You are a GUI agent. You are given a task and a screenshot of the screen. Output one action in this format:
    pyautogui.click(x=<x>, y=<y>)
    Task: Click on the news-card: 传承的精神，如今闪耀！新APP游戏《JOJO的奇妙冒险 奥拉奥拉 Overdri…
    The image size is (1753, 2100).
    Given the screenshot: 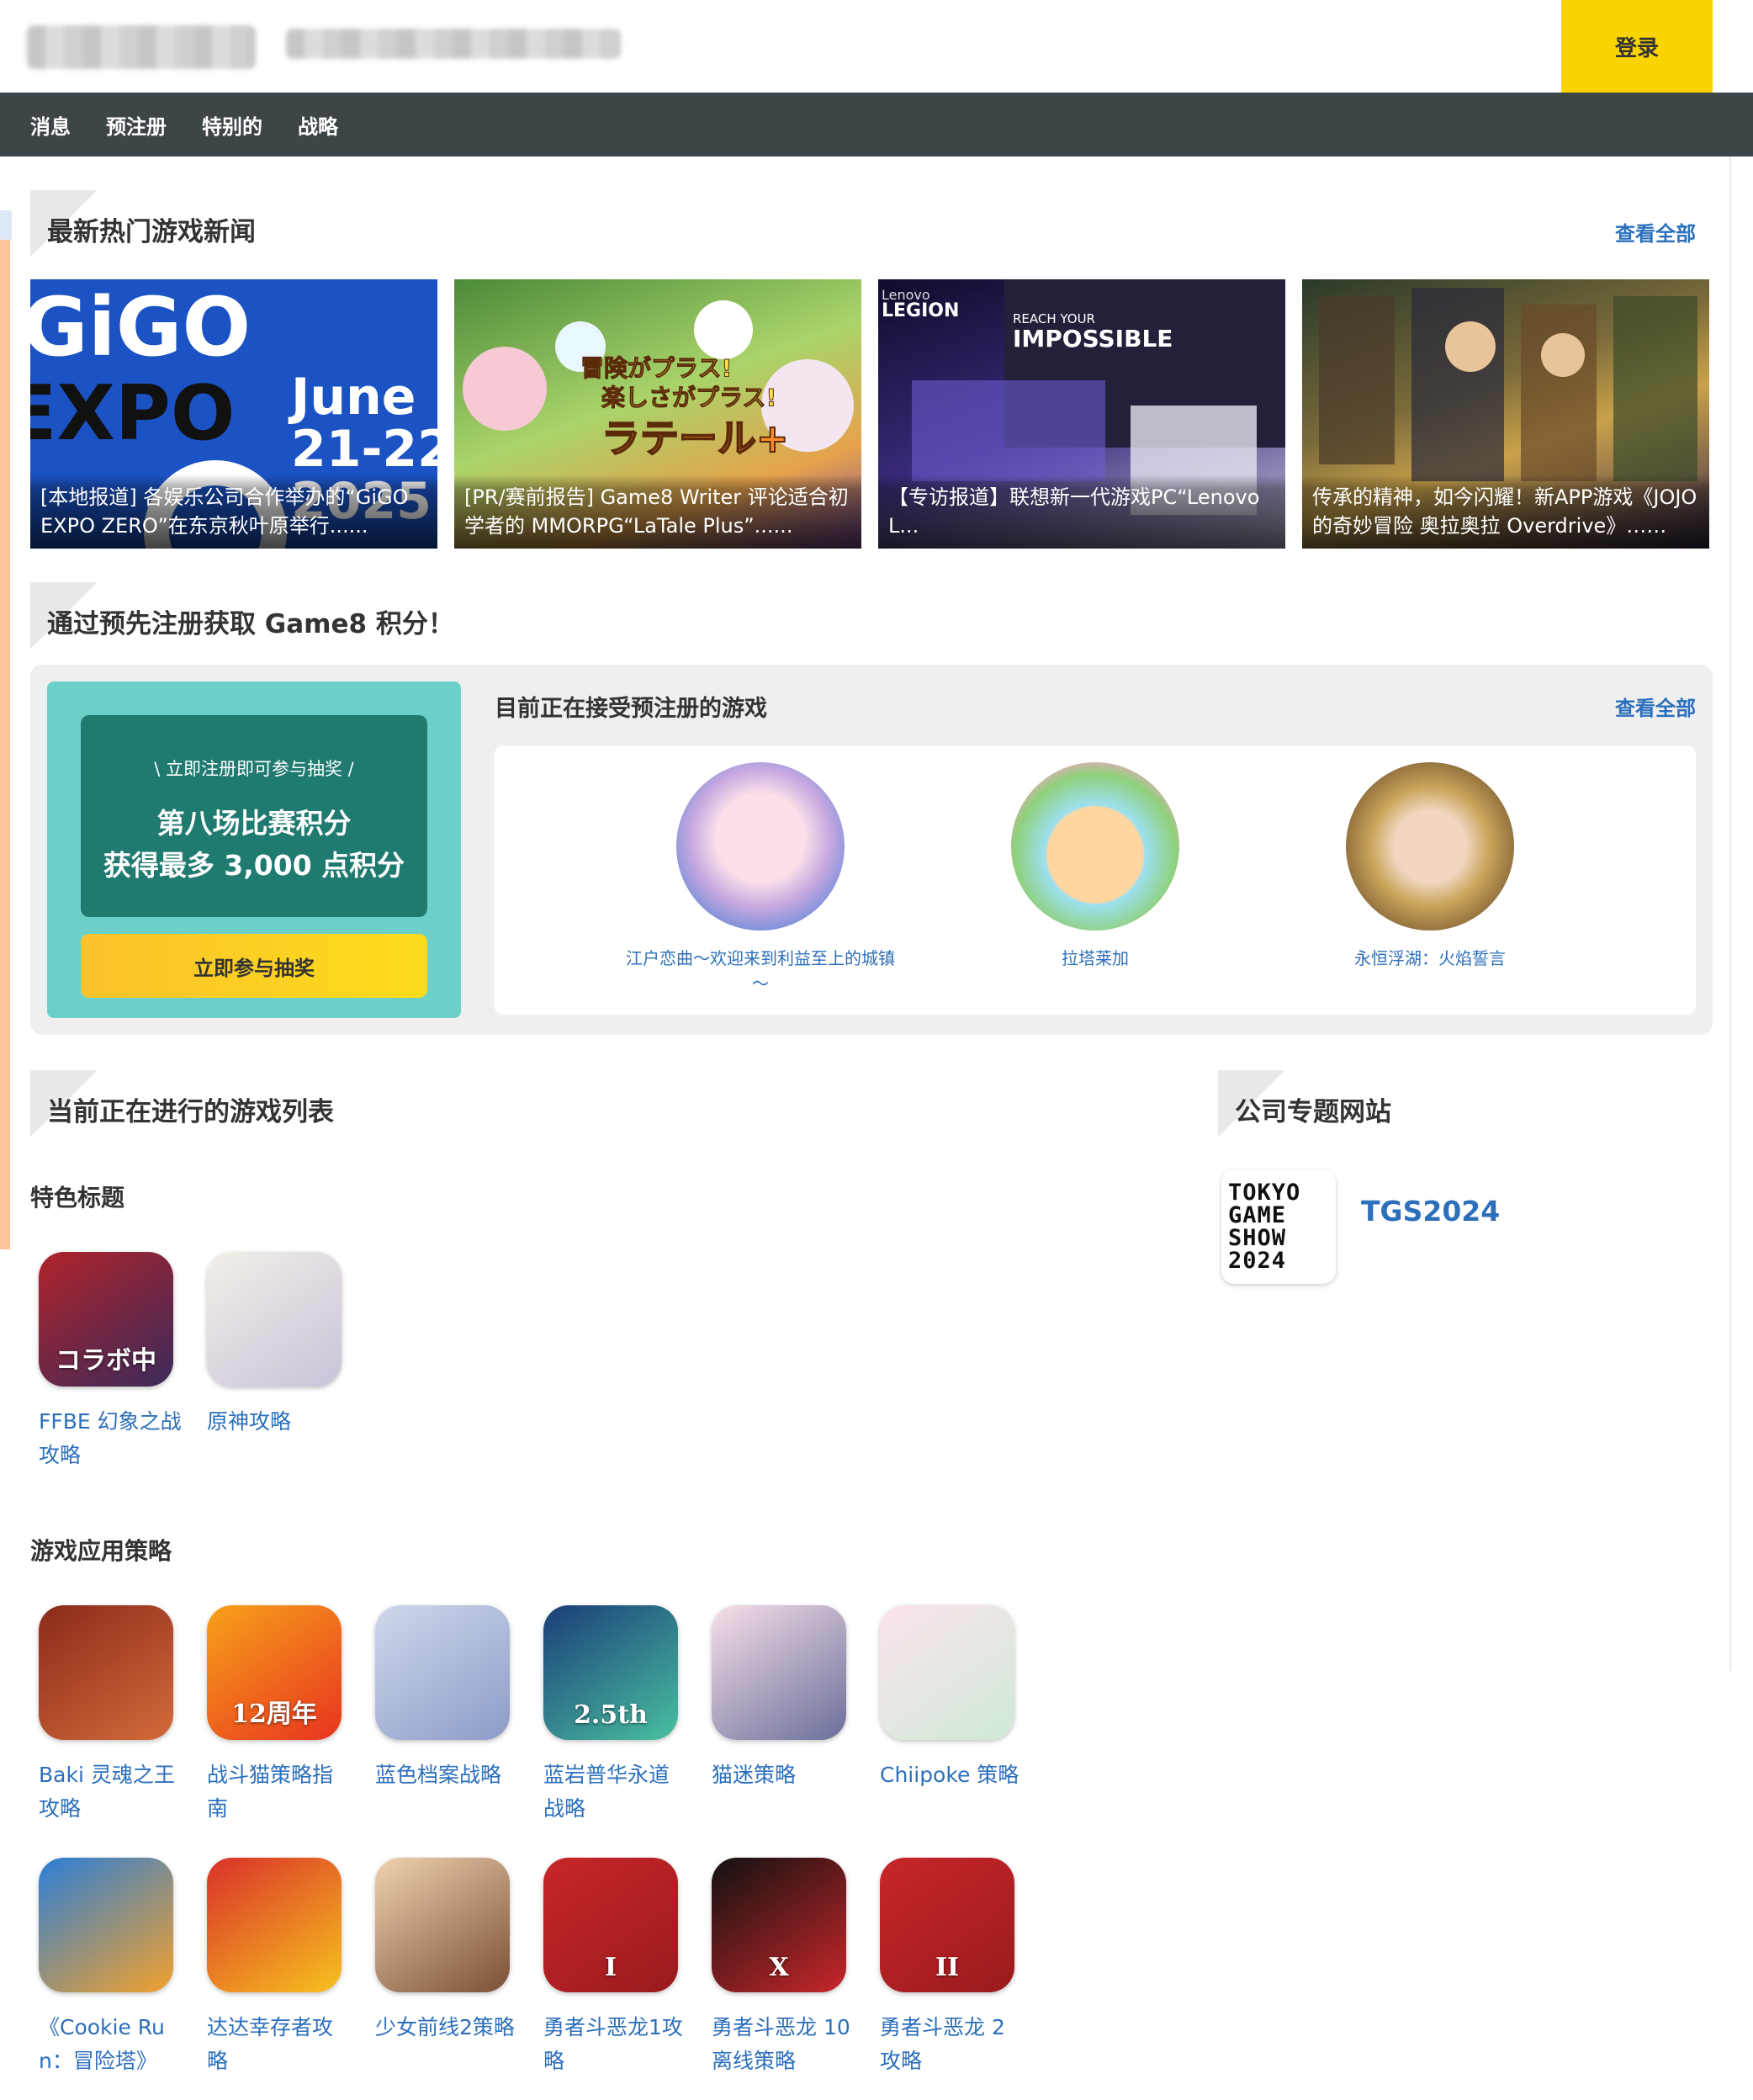 What is the action you would take?
    pyautogui.click(x=1506, y=414)
    